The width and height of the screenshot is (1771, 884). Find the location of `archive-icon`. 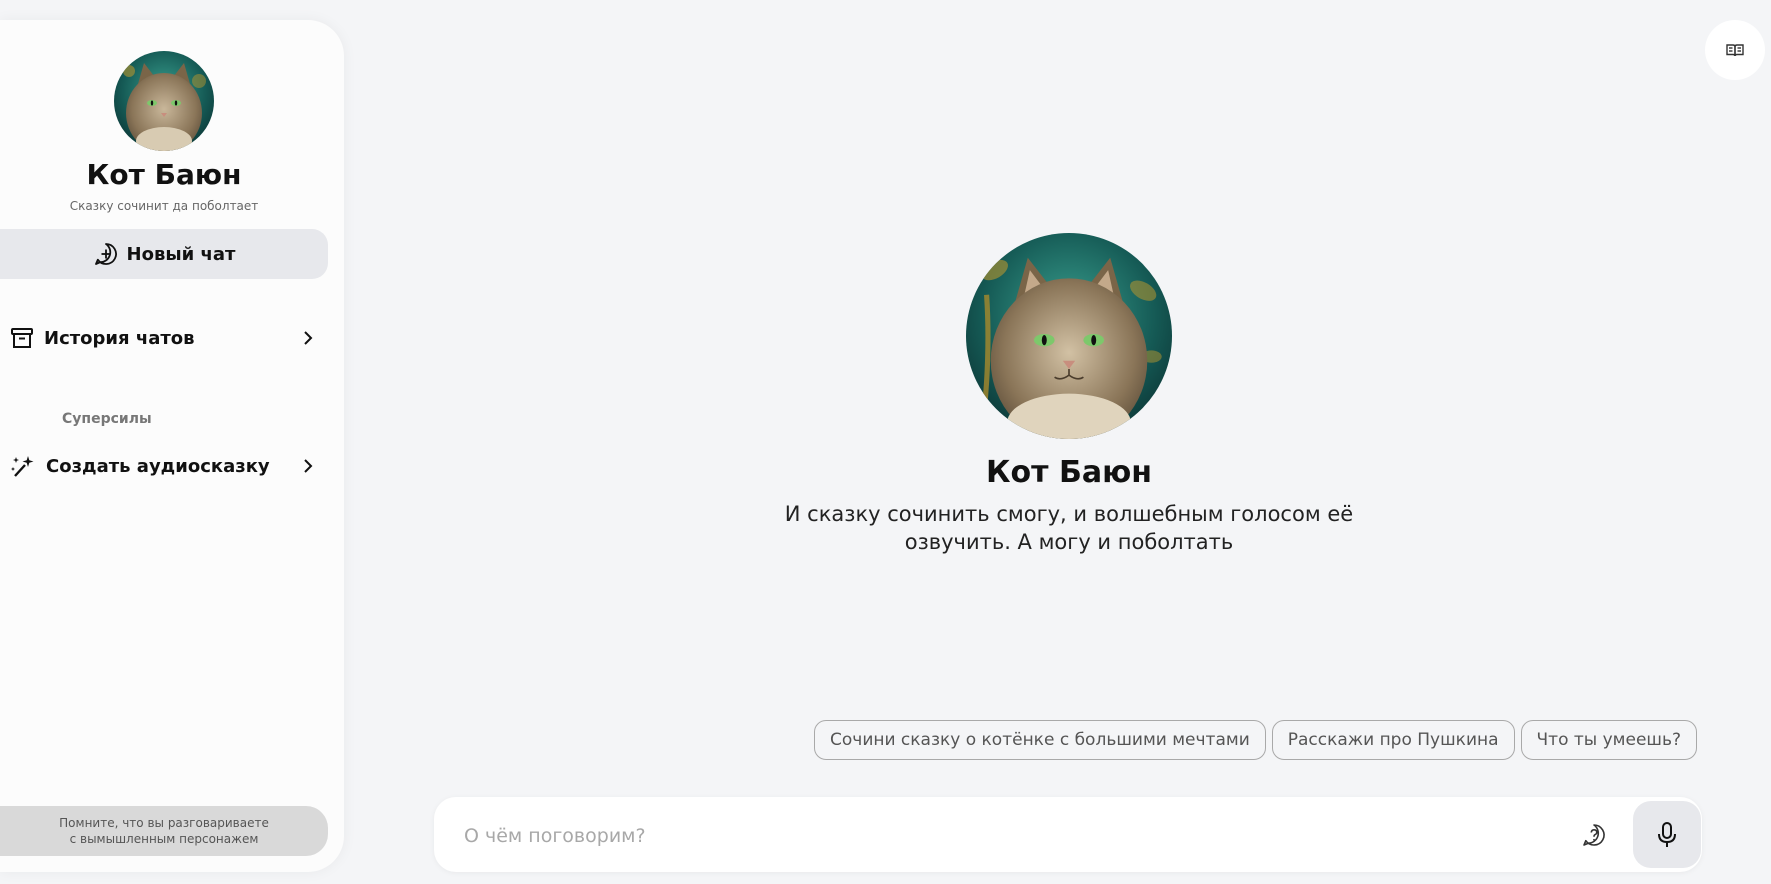

archive-icon is located at coordinates (22, 338).